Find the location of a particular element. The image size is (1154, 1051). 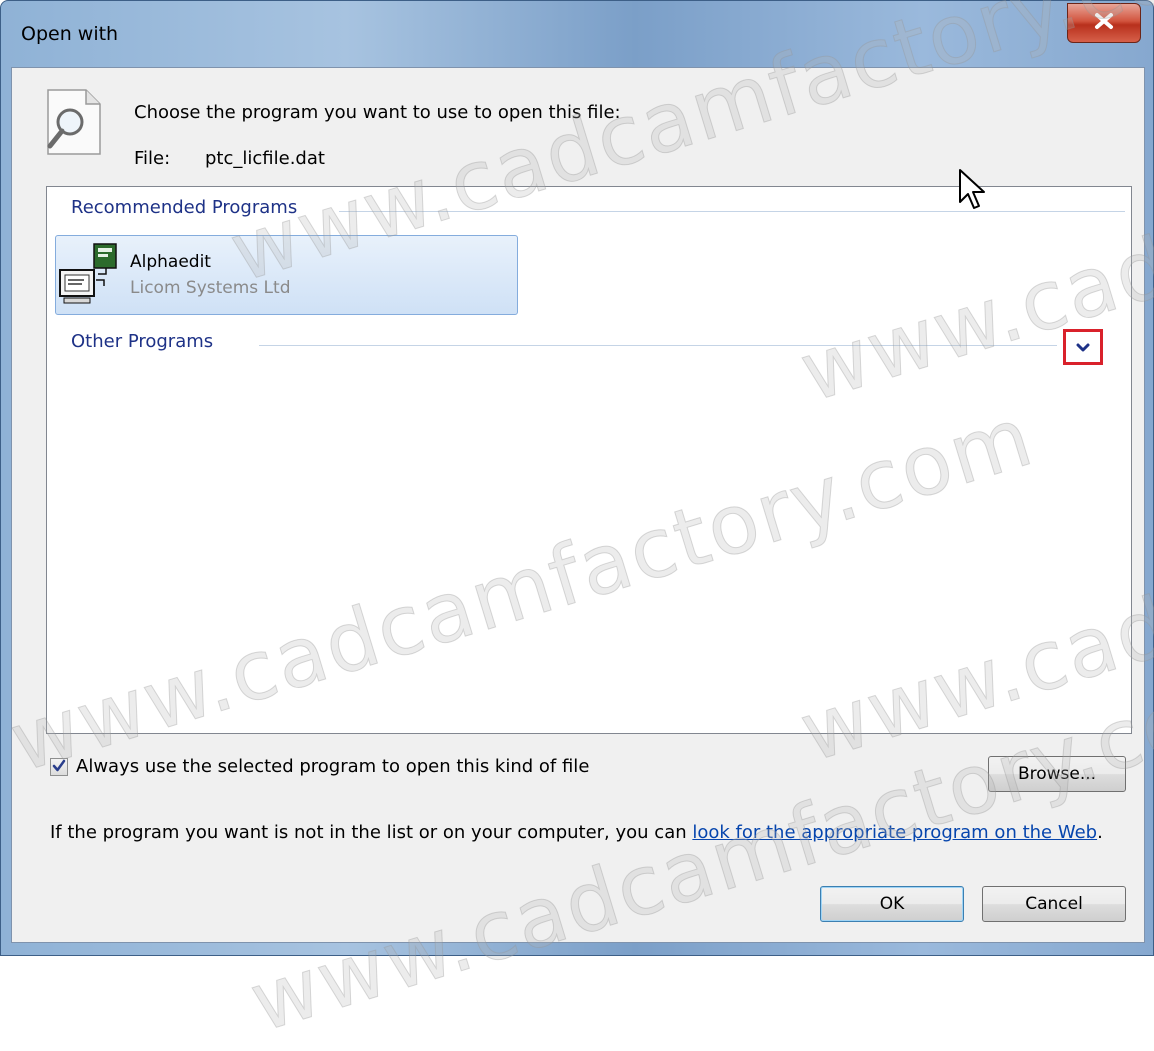

other-programs-label: Other Programs is located at coordinates (142, 341).